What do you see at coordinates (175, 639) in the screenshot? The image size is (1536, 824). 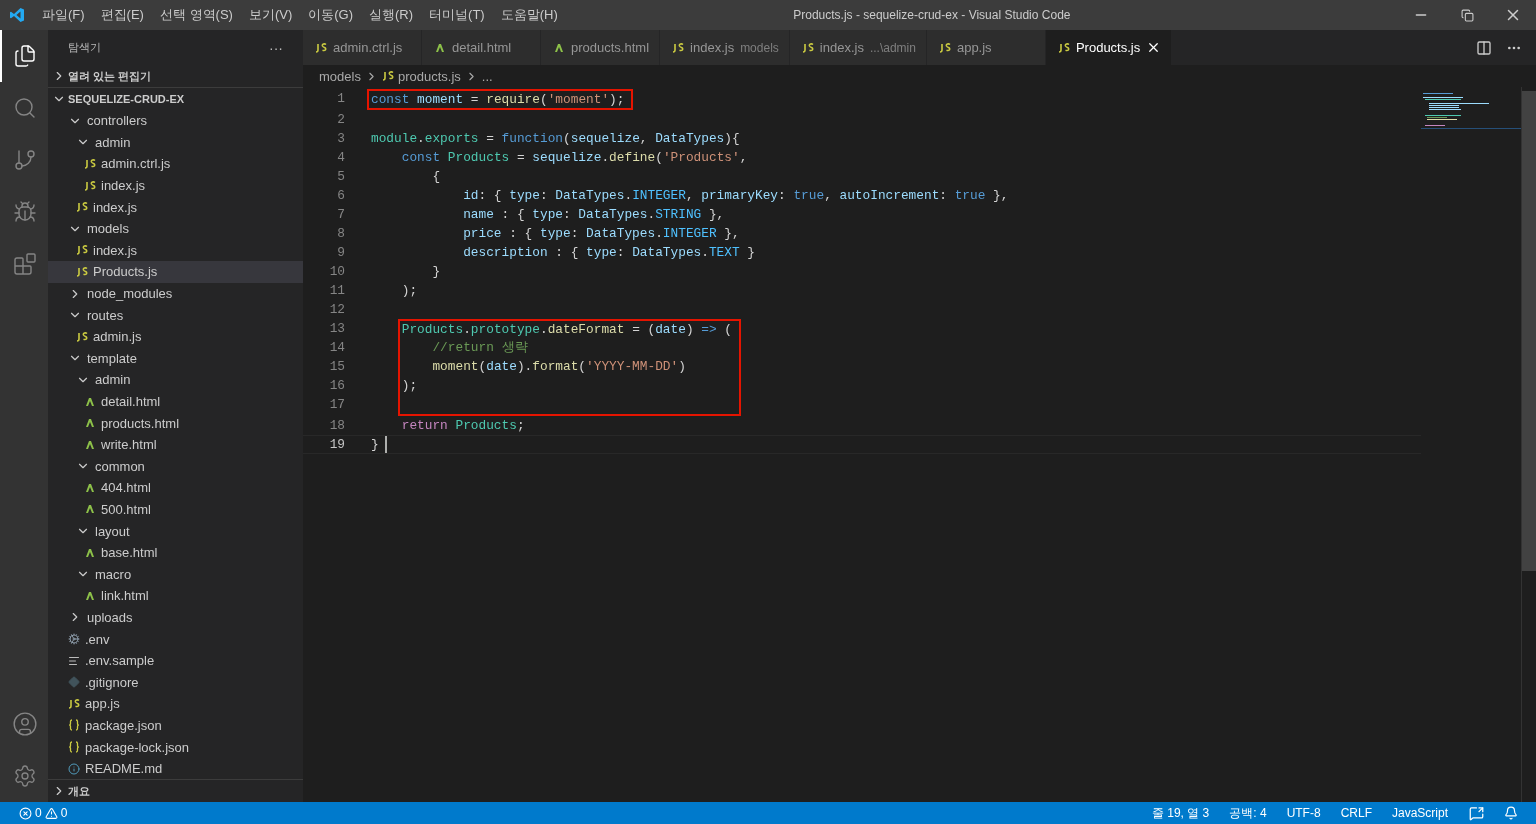 I see `file-item: .env` at bounding box center [175, 639].